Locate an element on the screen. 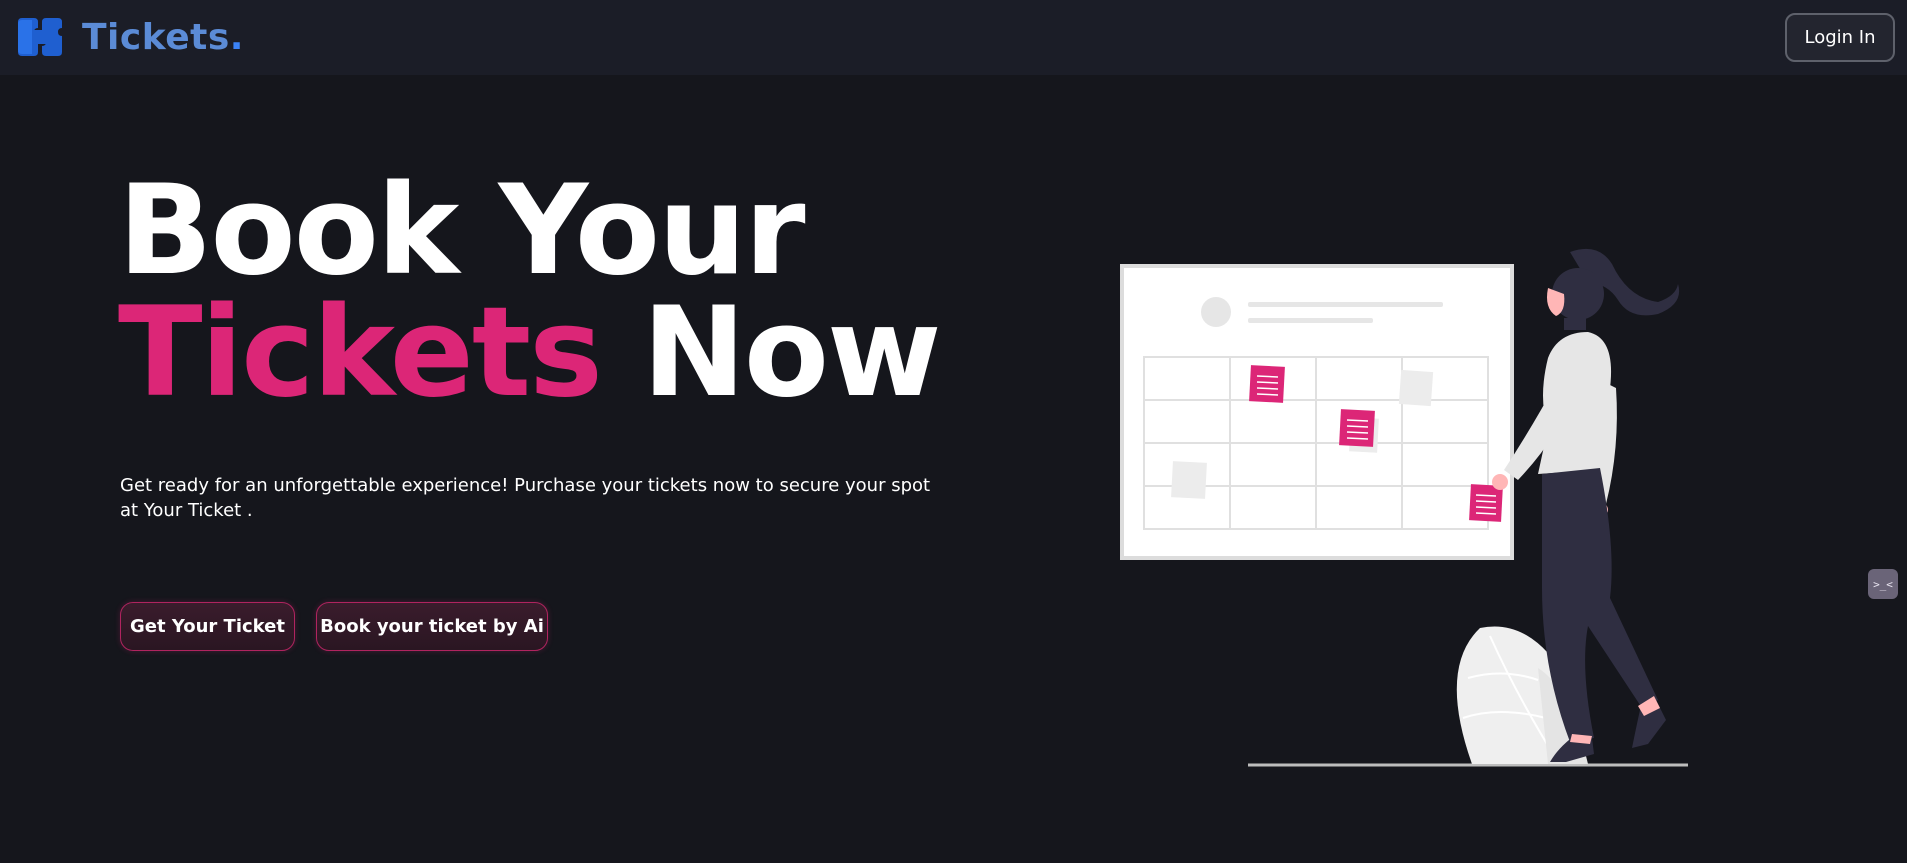  brand-name-text: Tickets is located at coordinates (156, 37).